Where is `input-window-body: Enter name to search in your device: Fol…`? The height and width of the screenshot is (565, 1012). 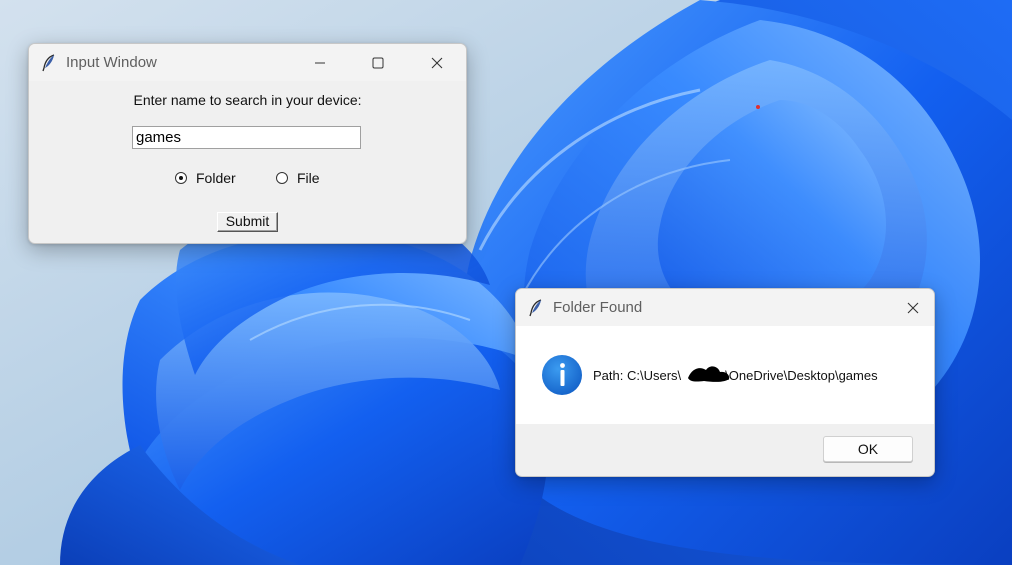
input-window-body: Enter name to search in your device: Fol… is located at coordinates (247, 162).